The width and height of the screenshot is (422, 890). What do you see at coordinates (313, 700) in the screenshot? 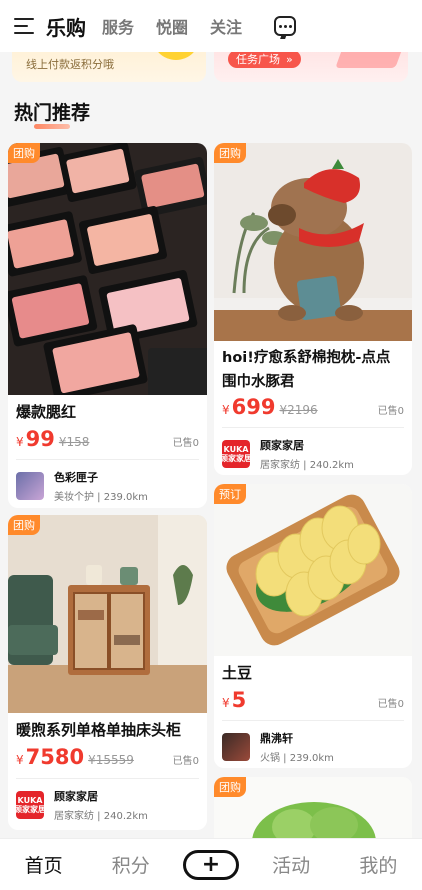
I see `price-row: ¥ 5 已售0` at bounding box center [313, 700].